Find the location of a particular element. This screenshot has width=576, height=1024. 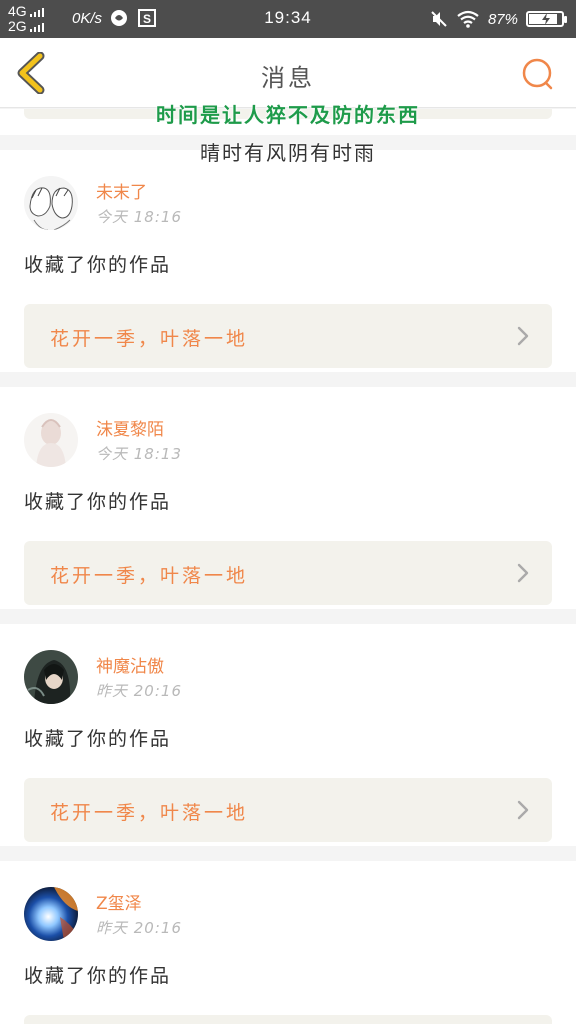

mute-icon is located at coordinates (439, 19).